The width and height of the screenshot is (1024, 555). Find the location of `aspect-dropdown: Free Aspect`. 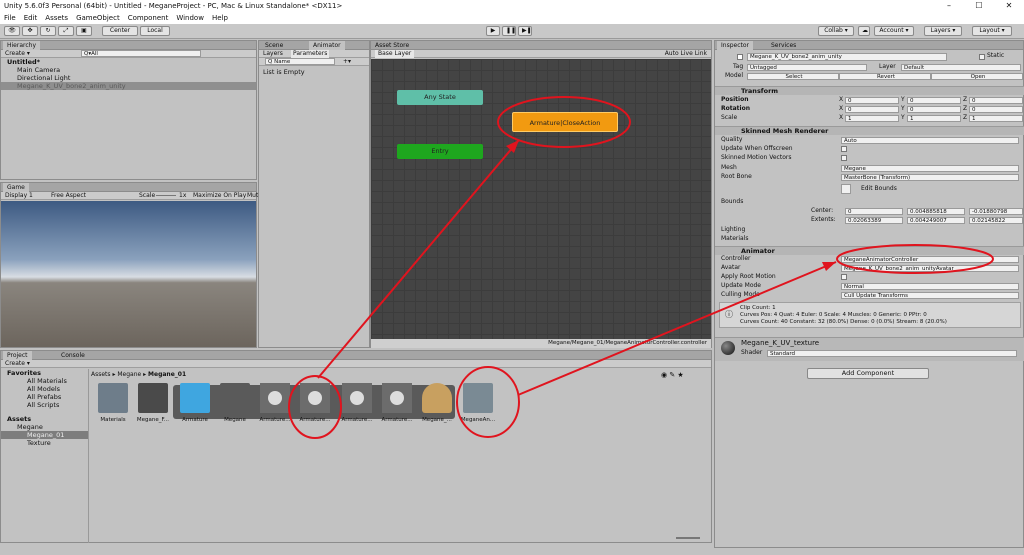

aspect-dropdown: Free Aspect is located at coordinates (68, 196).